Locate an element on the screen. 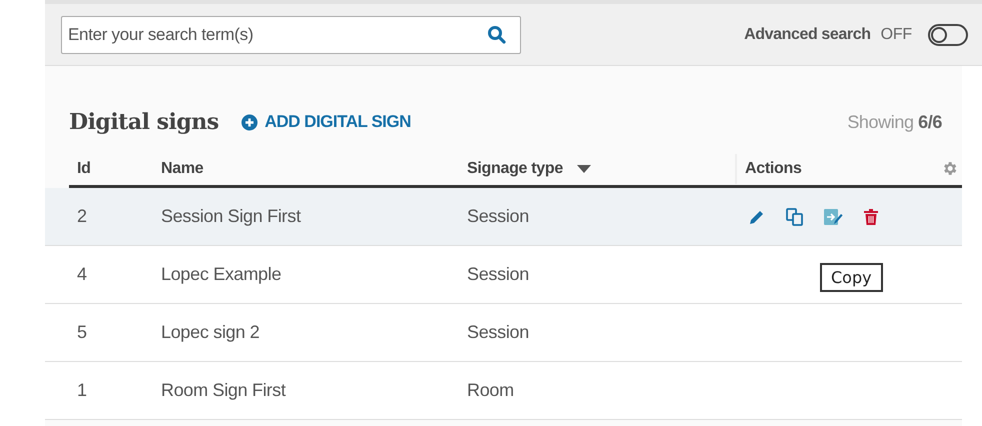 This screenshot has width=982, height=426. edit-document-icon is located at coordinates (833, 216).